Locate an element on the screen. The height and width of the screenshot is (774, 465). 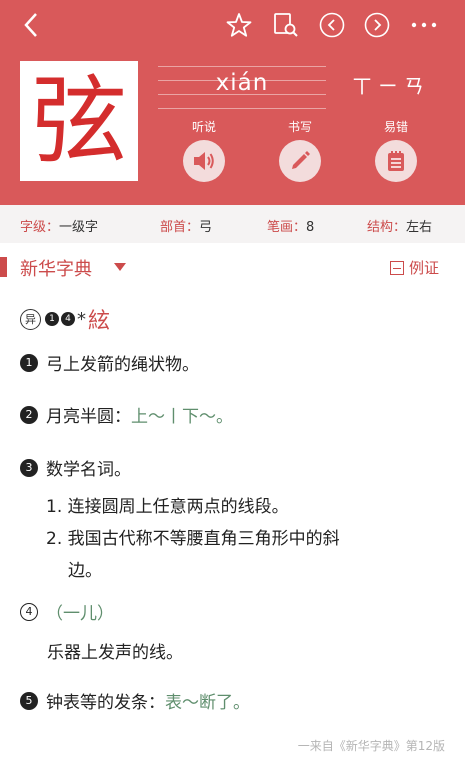
variant-badge: 异 is located at coordinates (30, 319).